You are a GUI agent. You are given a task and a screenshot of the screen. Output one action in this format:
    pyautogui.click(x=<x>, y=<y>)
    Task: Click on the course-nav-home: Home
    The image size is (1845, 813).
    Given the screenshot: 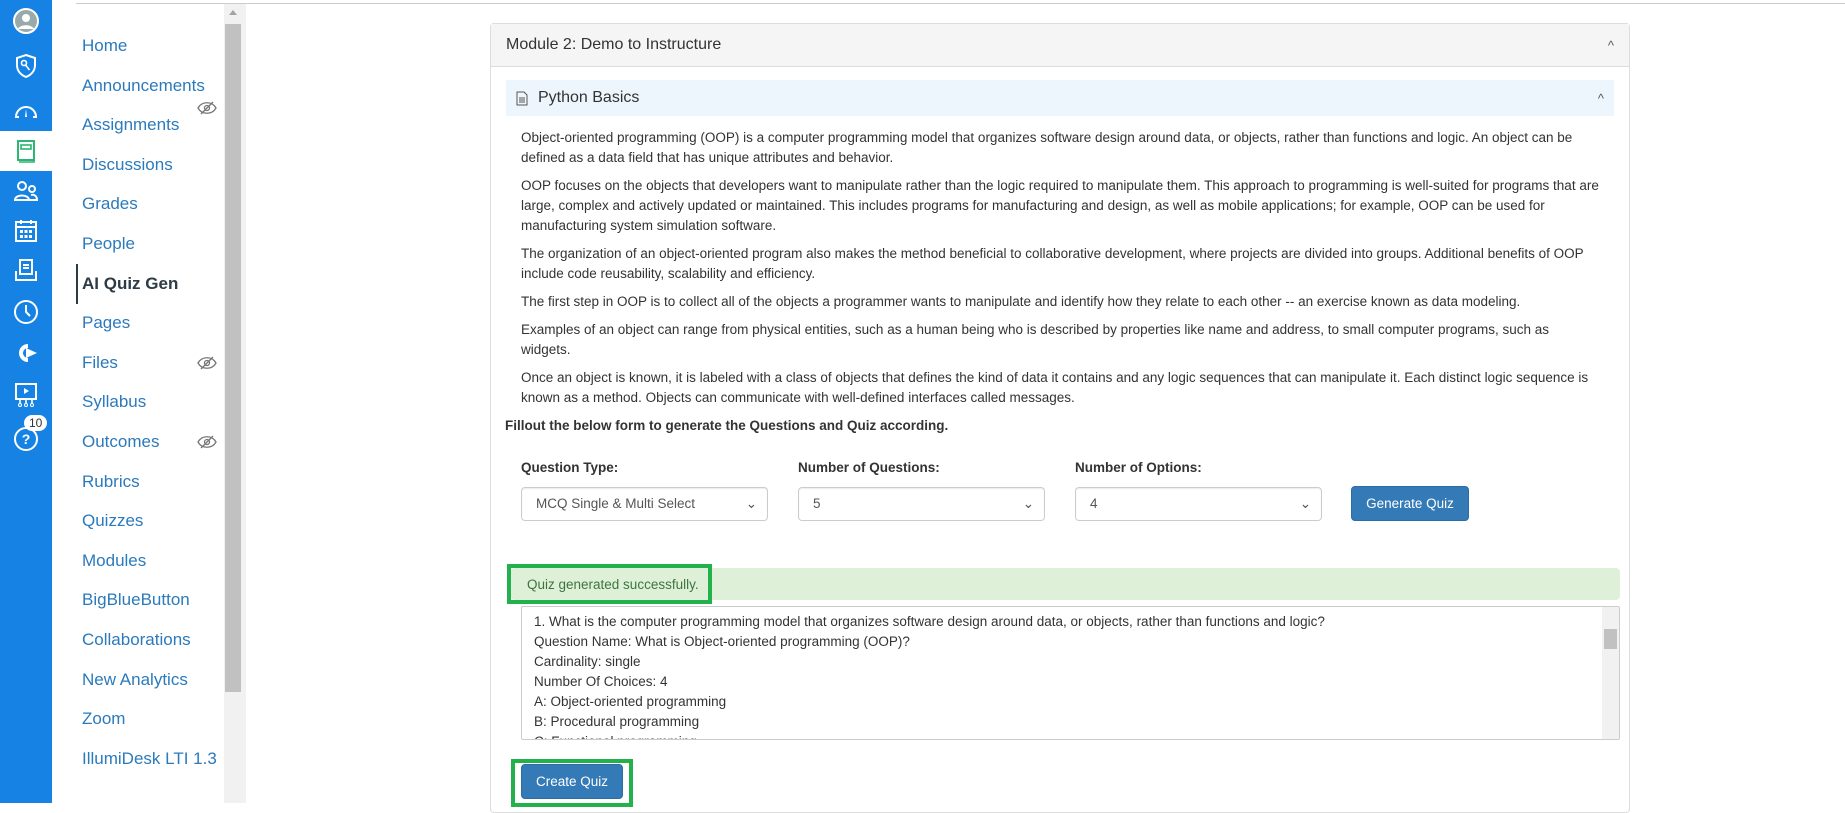 What is the action you would take?
    pyautogui.click(x=152, y=46)
    